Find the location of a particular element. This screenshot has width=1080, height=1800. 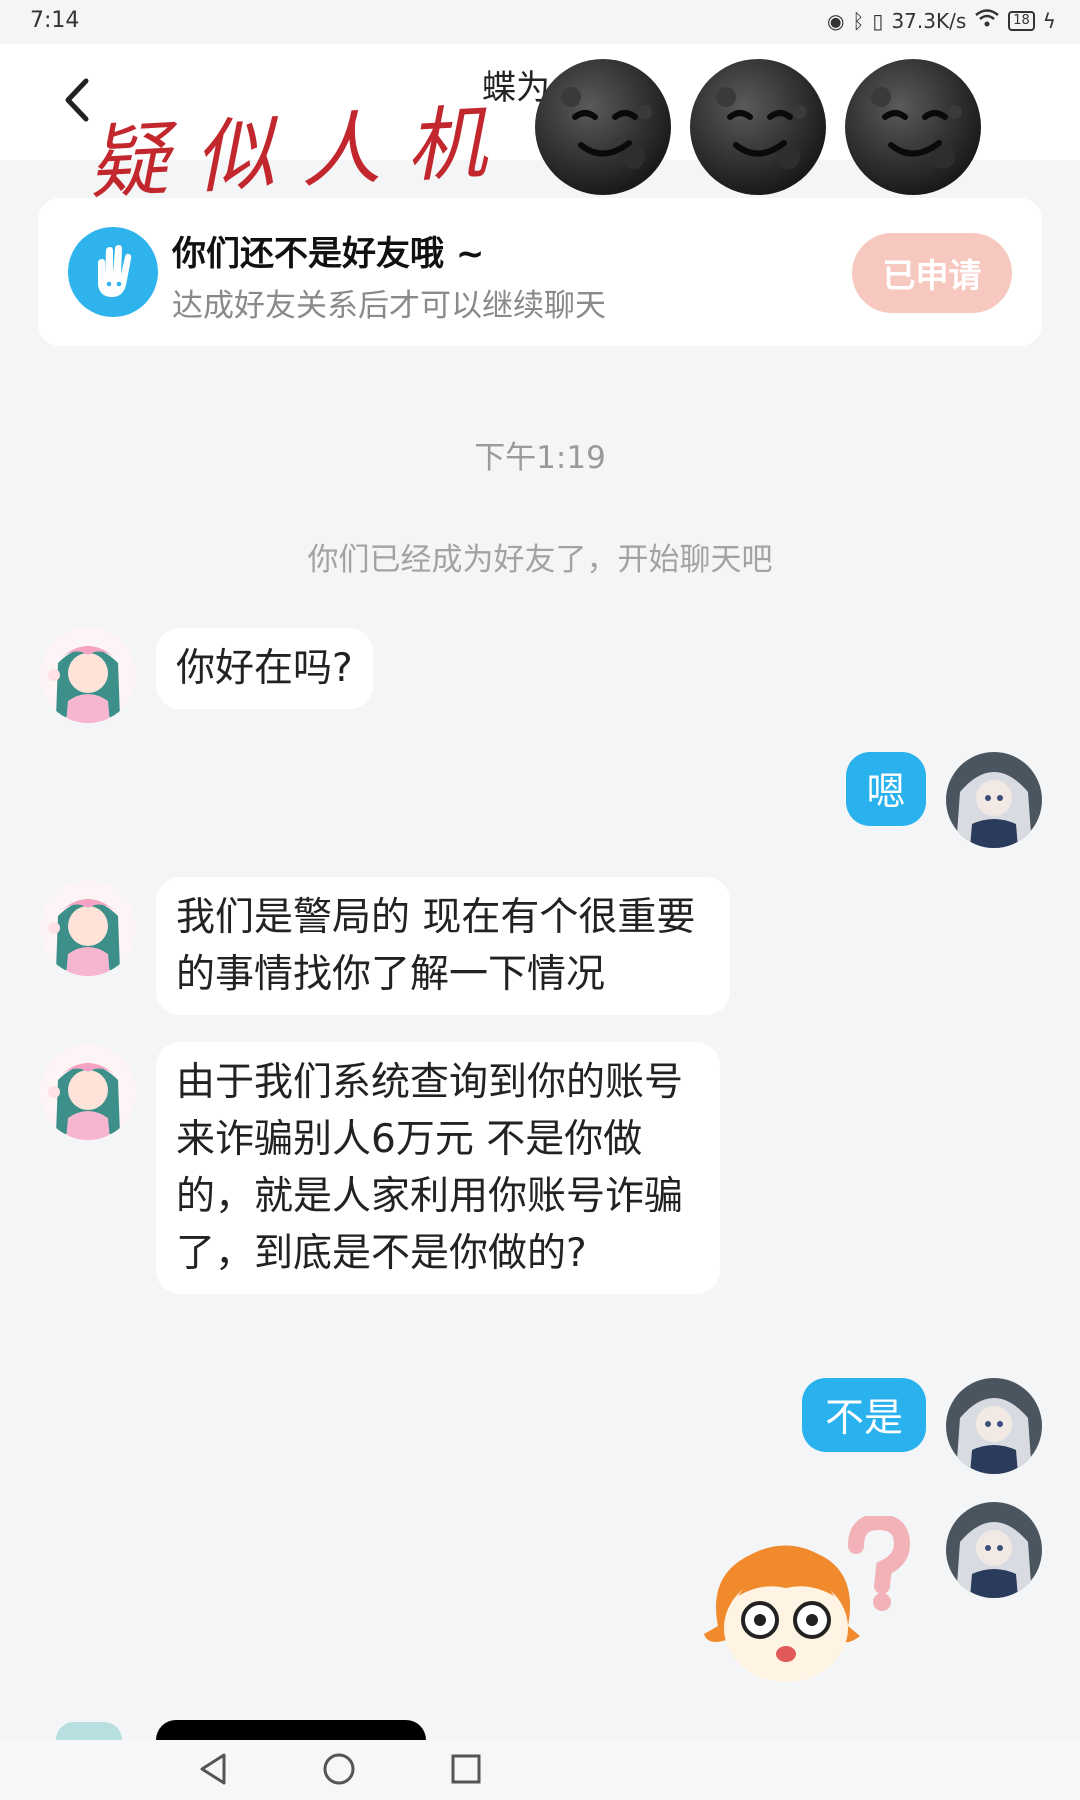

system-nav-bar is located at coordinates (540, 1770).